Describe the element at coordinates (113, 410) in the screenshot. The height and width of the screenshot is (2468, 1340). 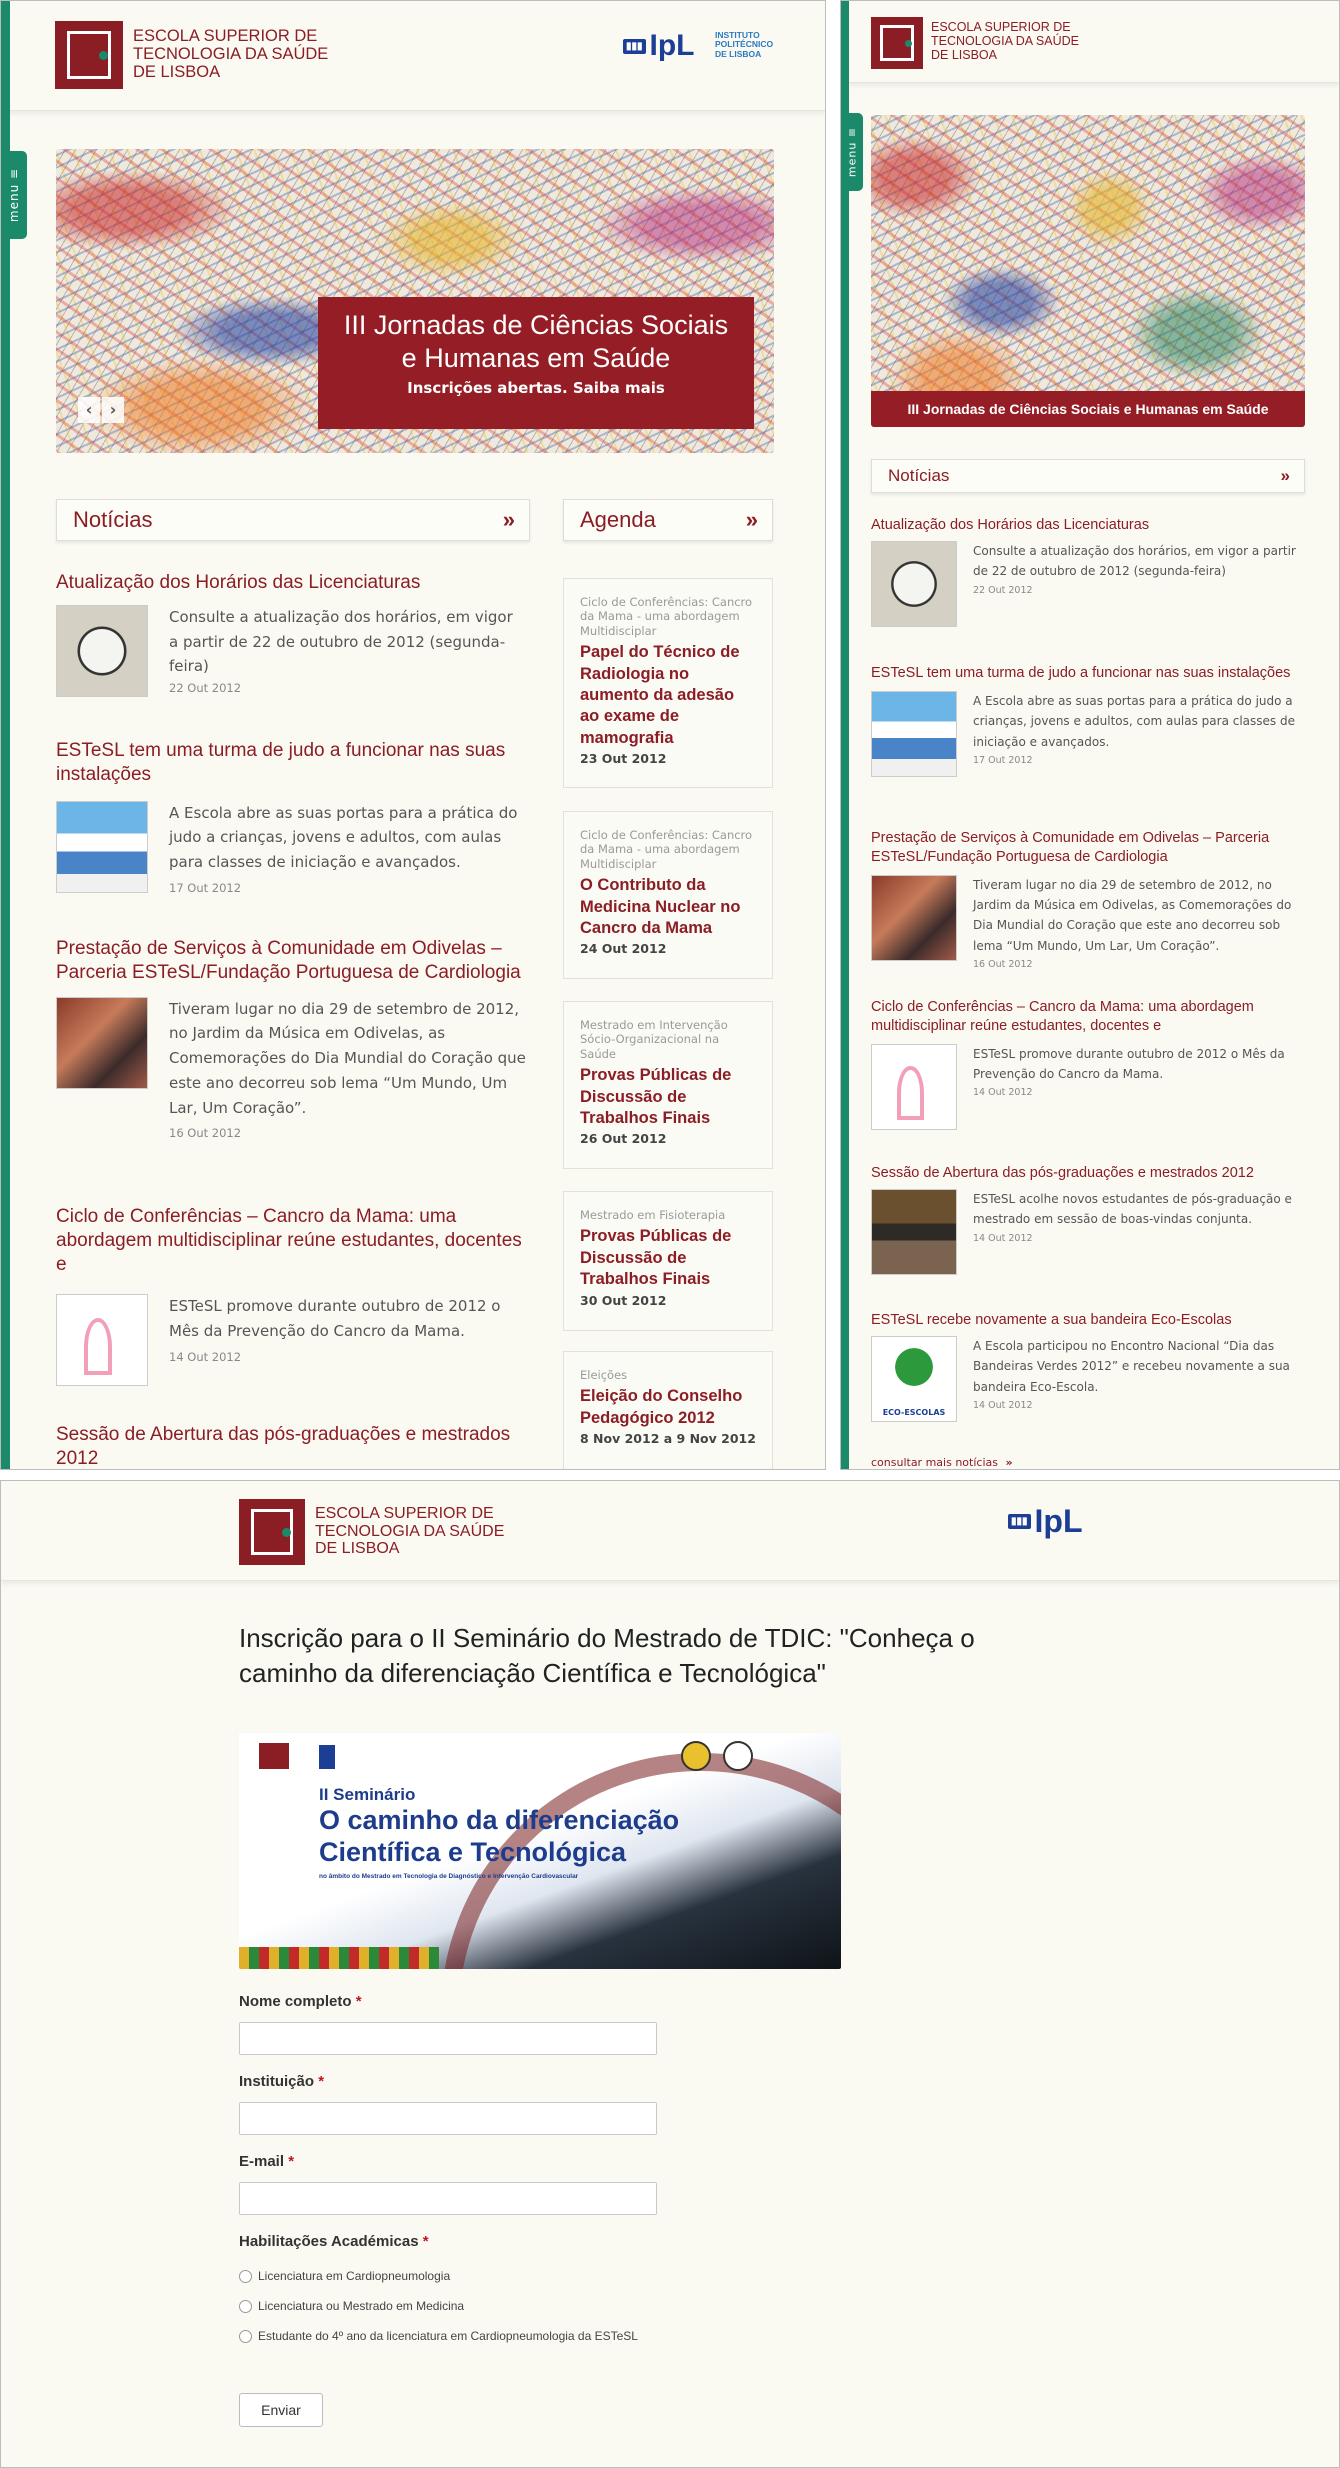
I see `next-arrow-icon: ›` at that location.